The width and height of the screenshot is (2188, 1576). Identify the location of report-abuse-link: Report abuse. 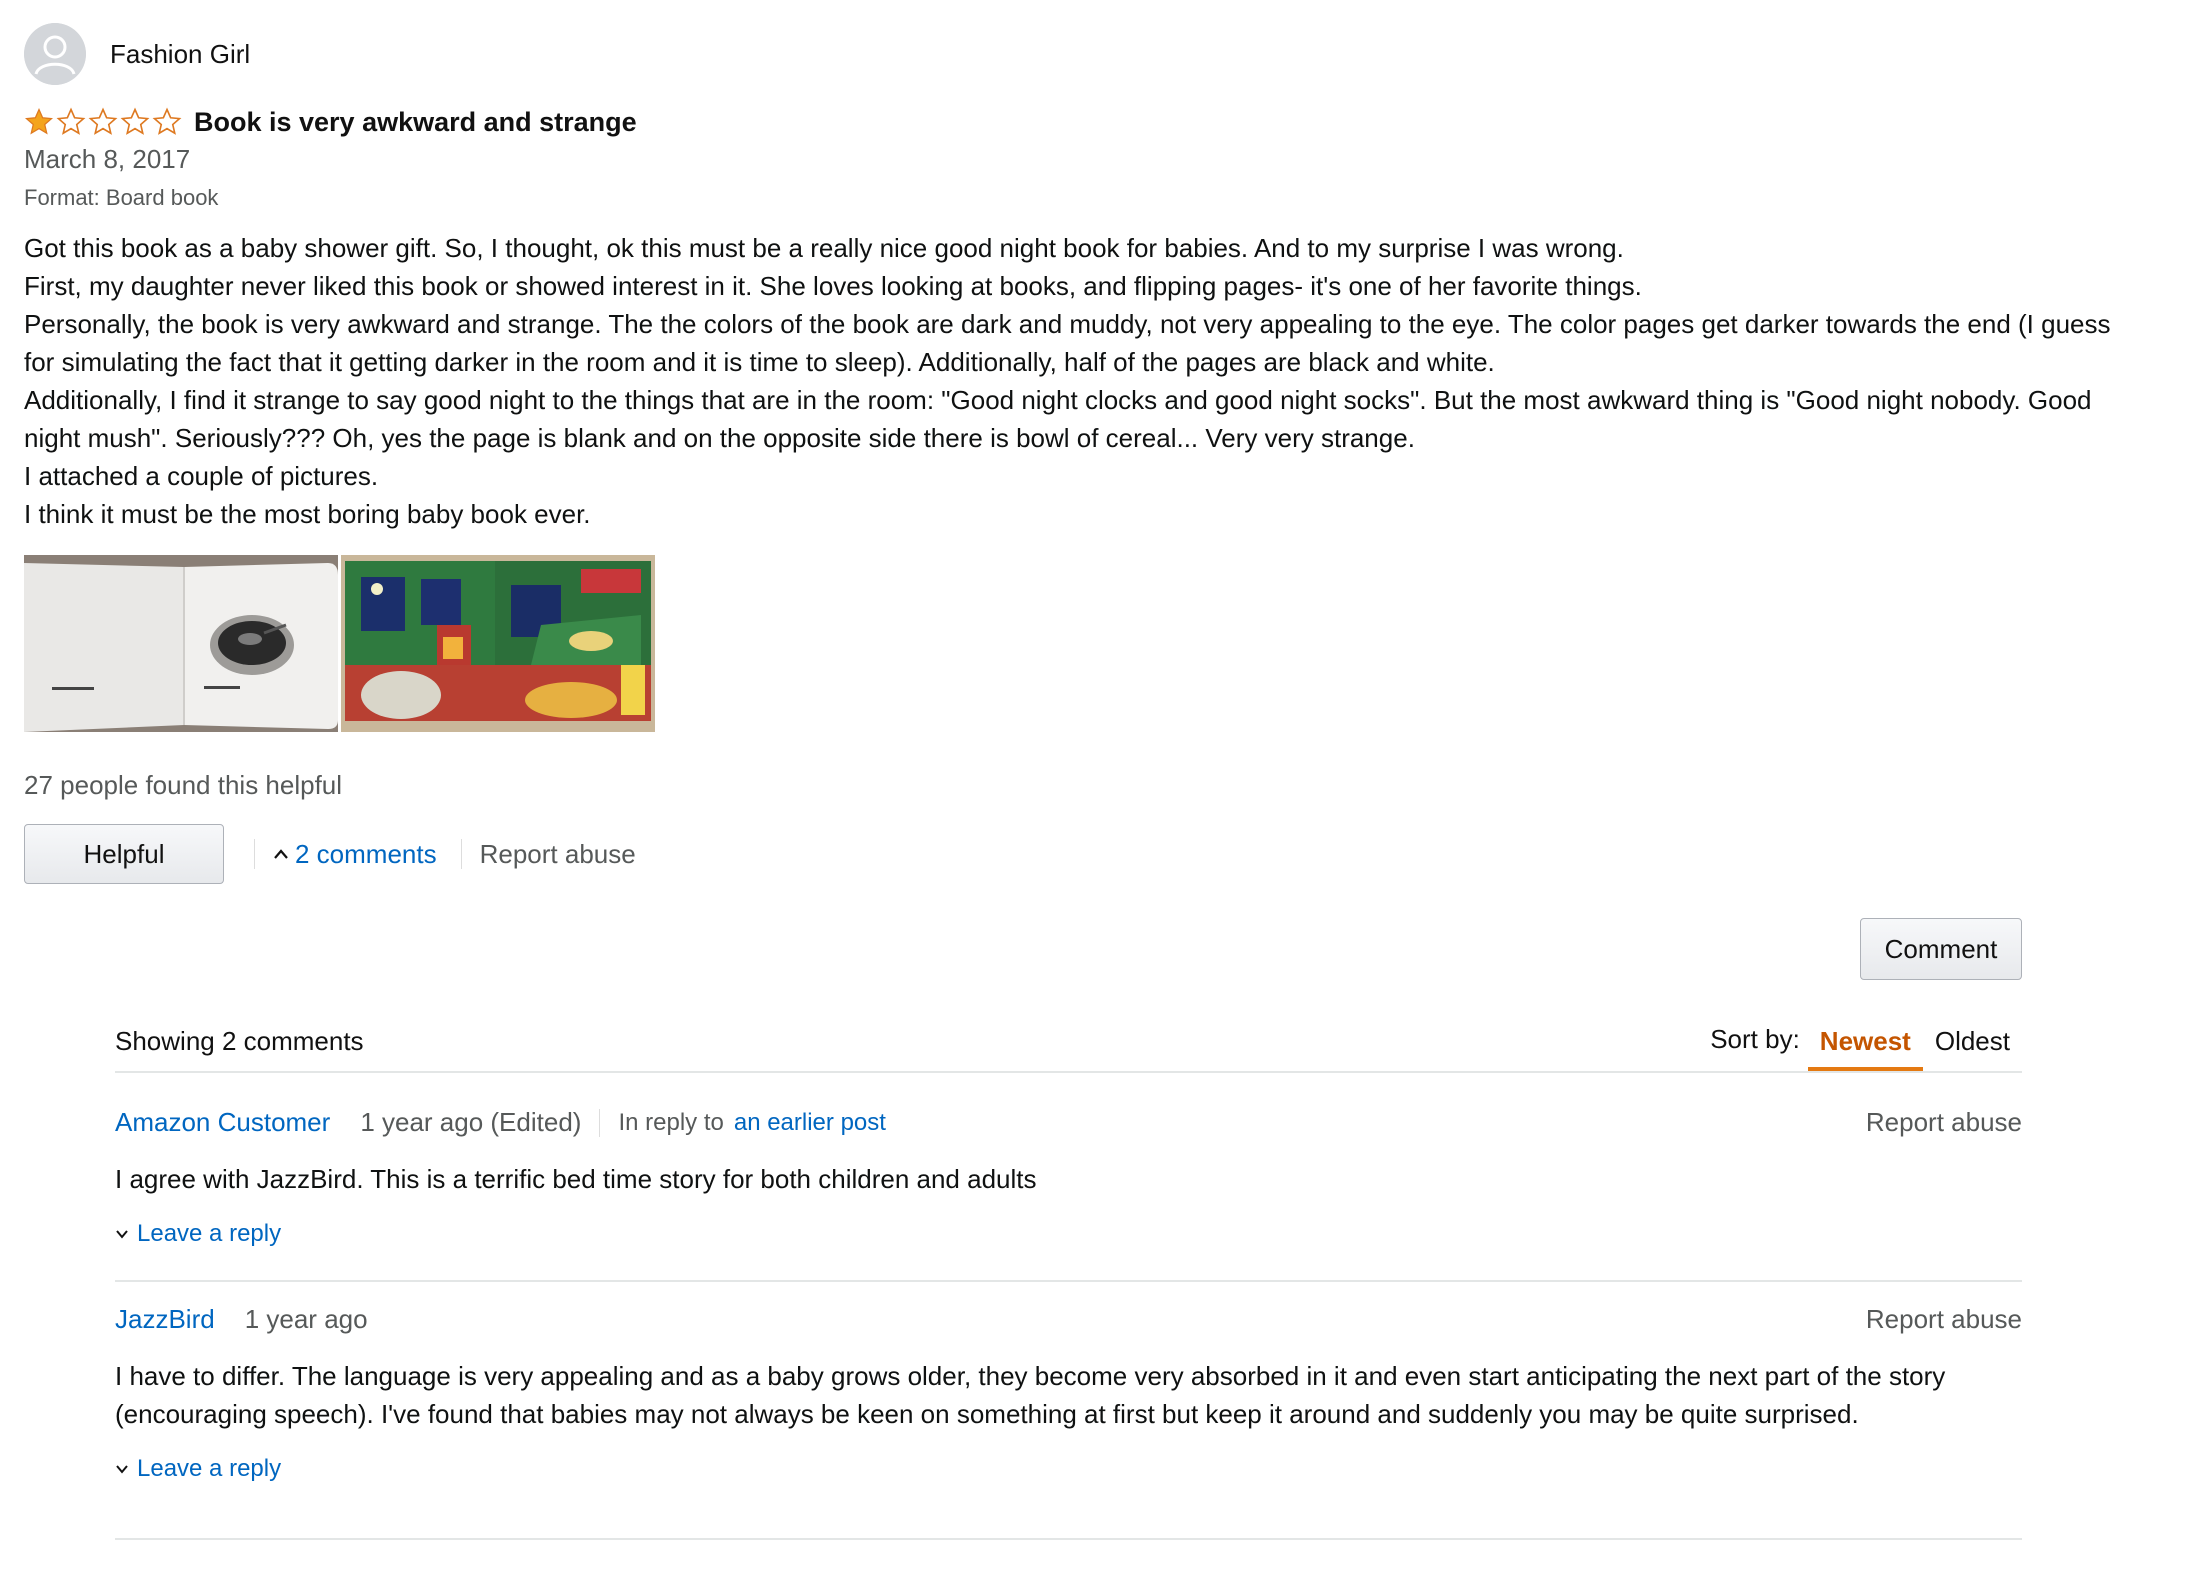
(558, 854).